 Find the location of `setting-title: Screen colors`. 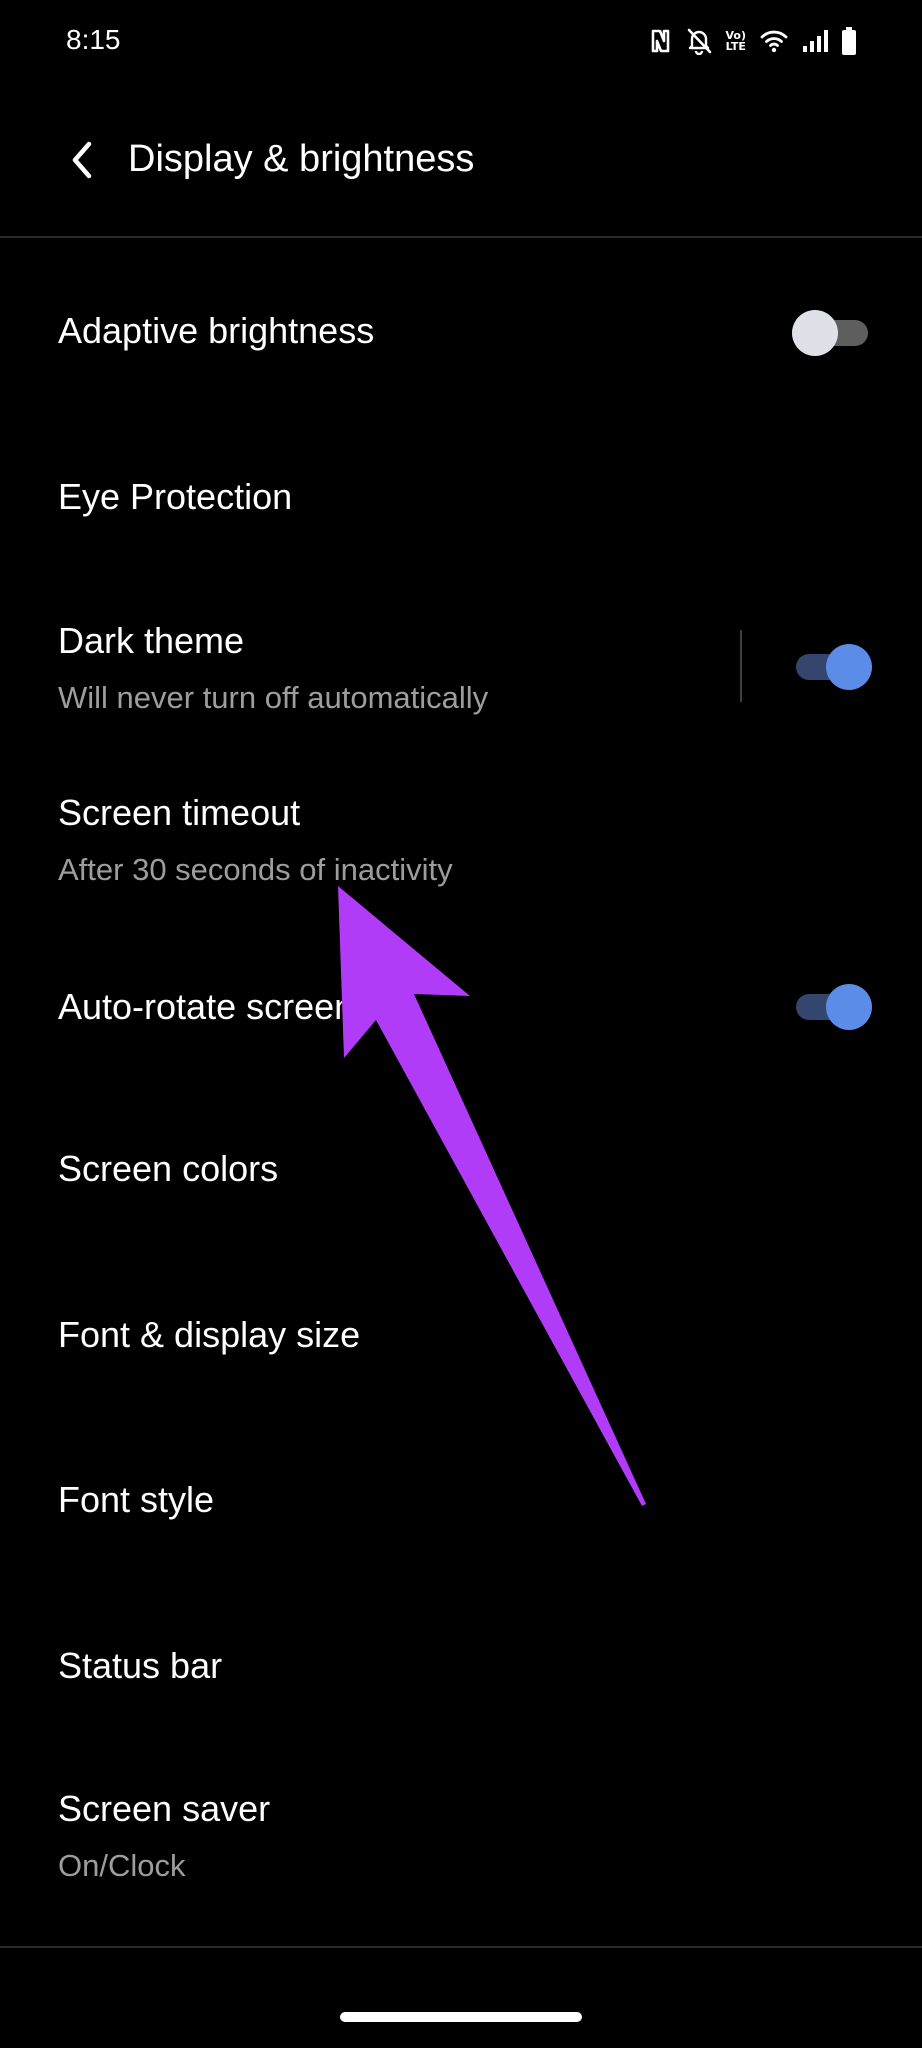

setting-title: Screen colors is located at coordinates (168, 1168).